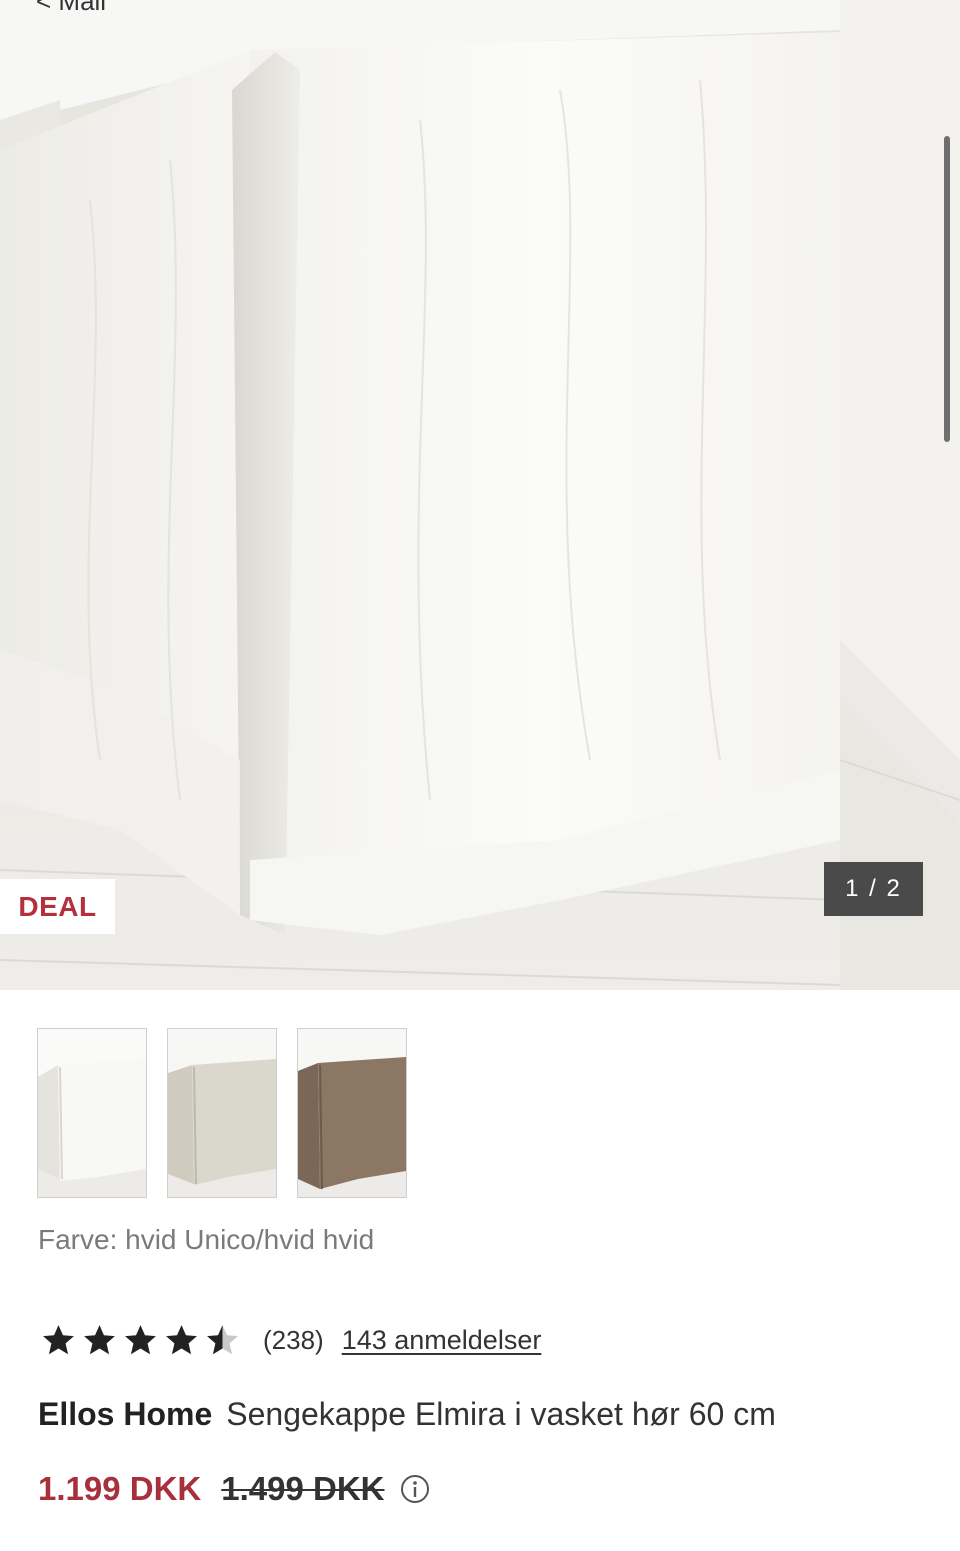  I want to click on original-price: 1.499 DKK, so click(303, 1488).